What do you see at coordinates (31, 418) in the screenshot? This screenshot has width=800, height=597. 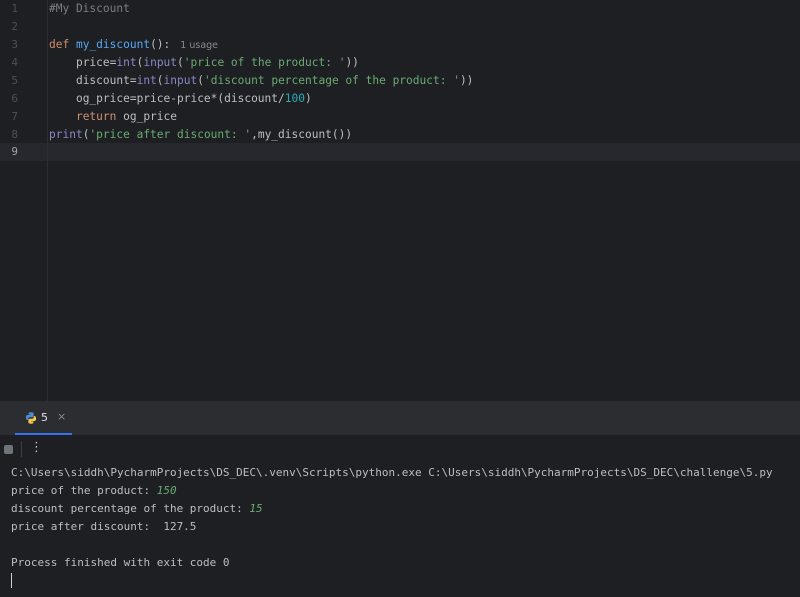 I see `python-icon` at bounding box center [31, 418].